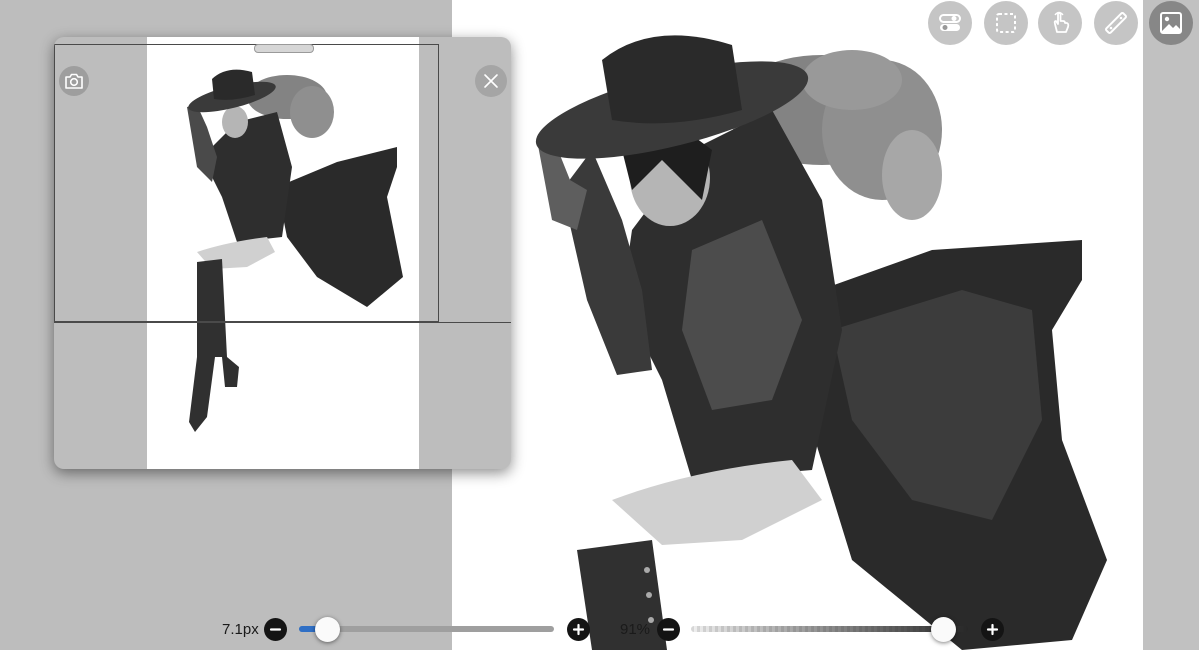 This screenshot has height=650, width=1199. I want to click on opacity-decrease-button, so click(668, 629).